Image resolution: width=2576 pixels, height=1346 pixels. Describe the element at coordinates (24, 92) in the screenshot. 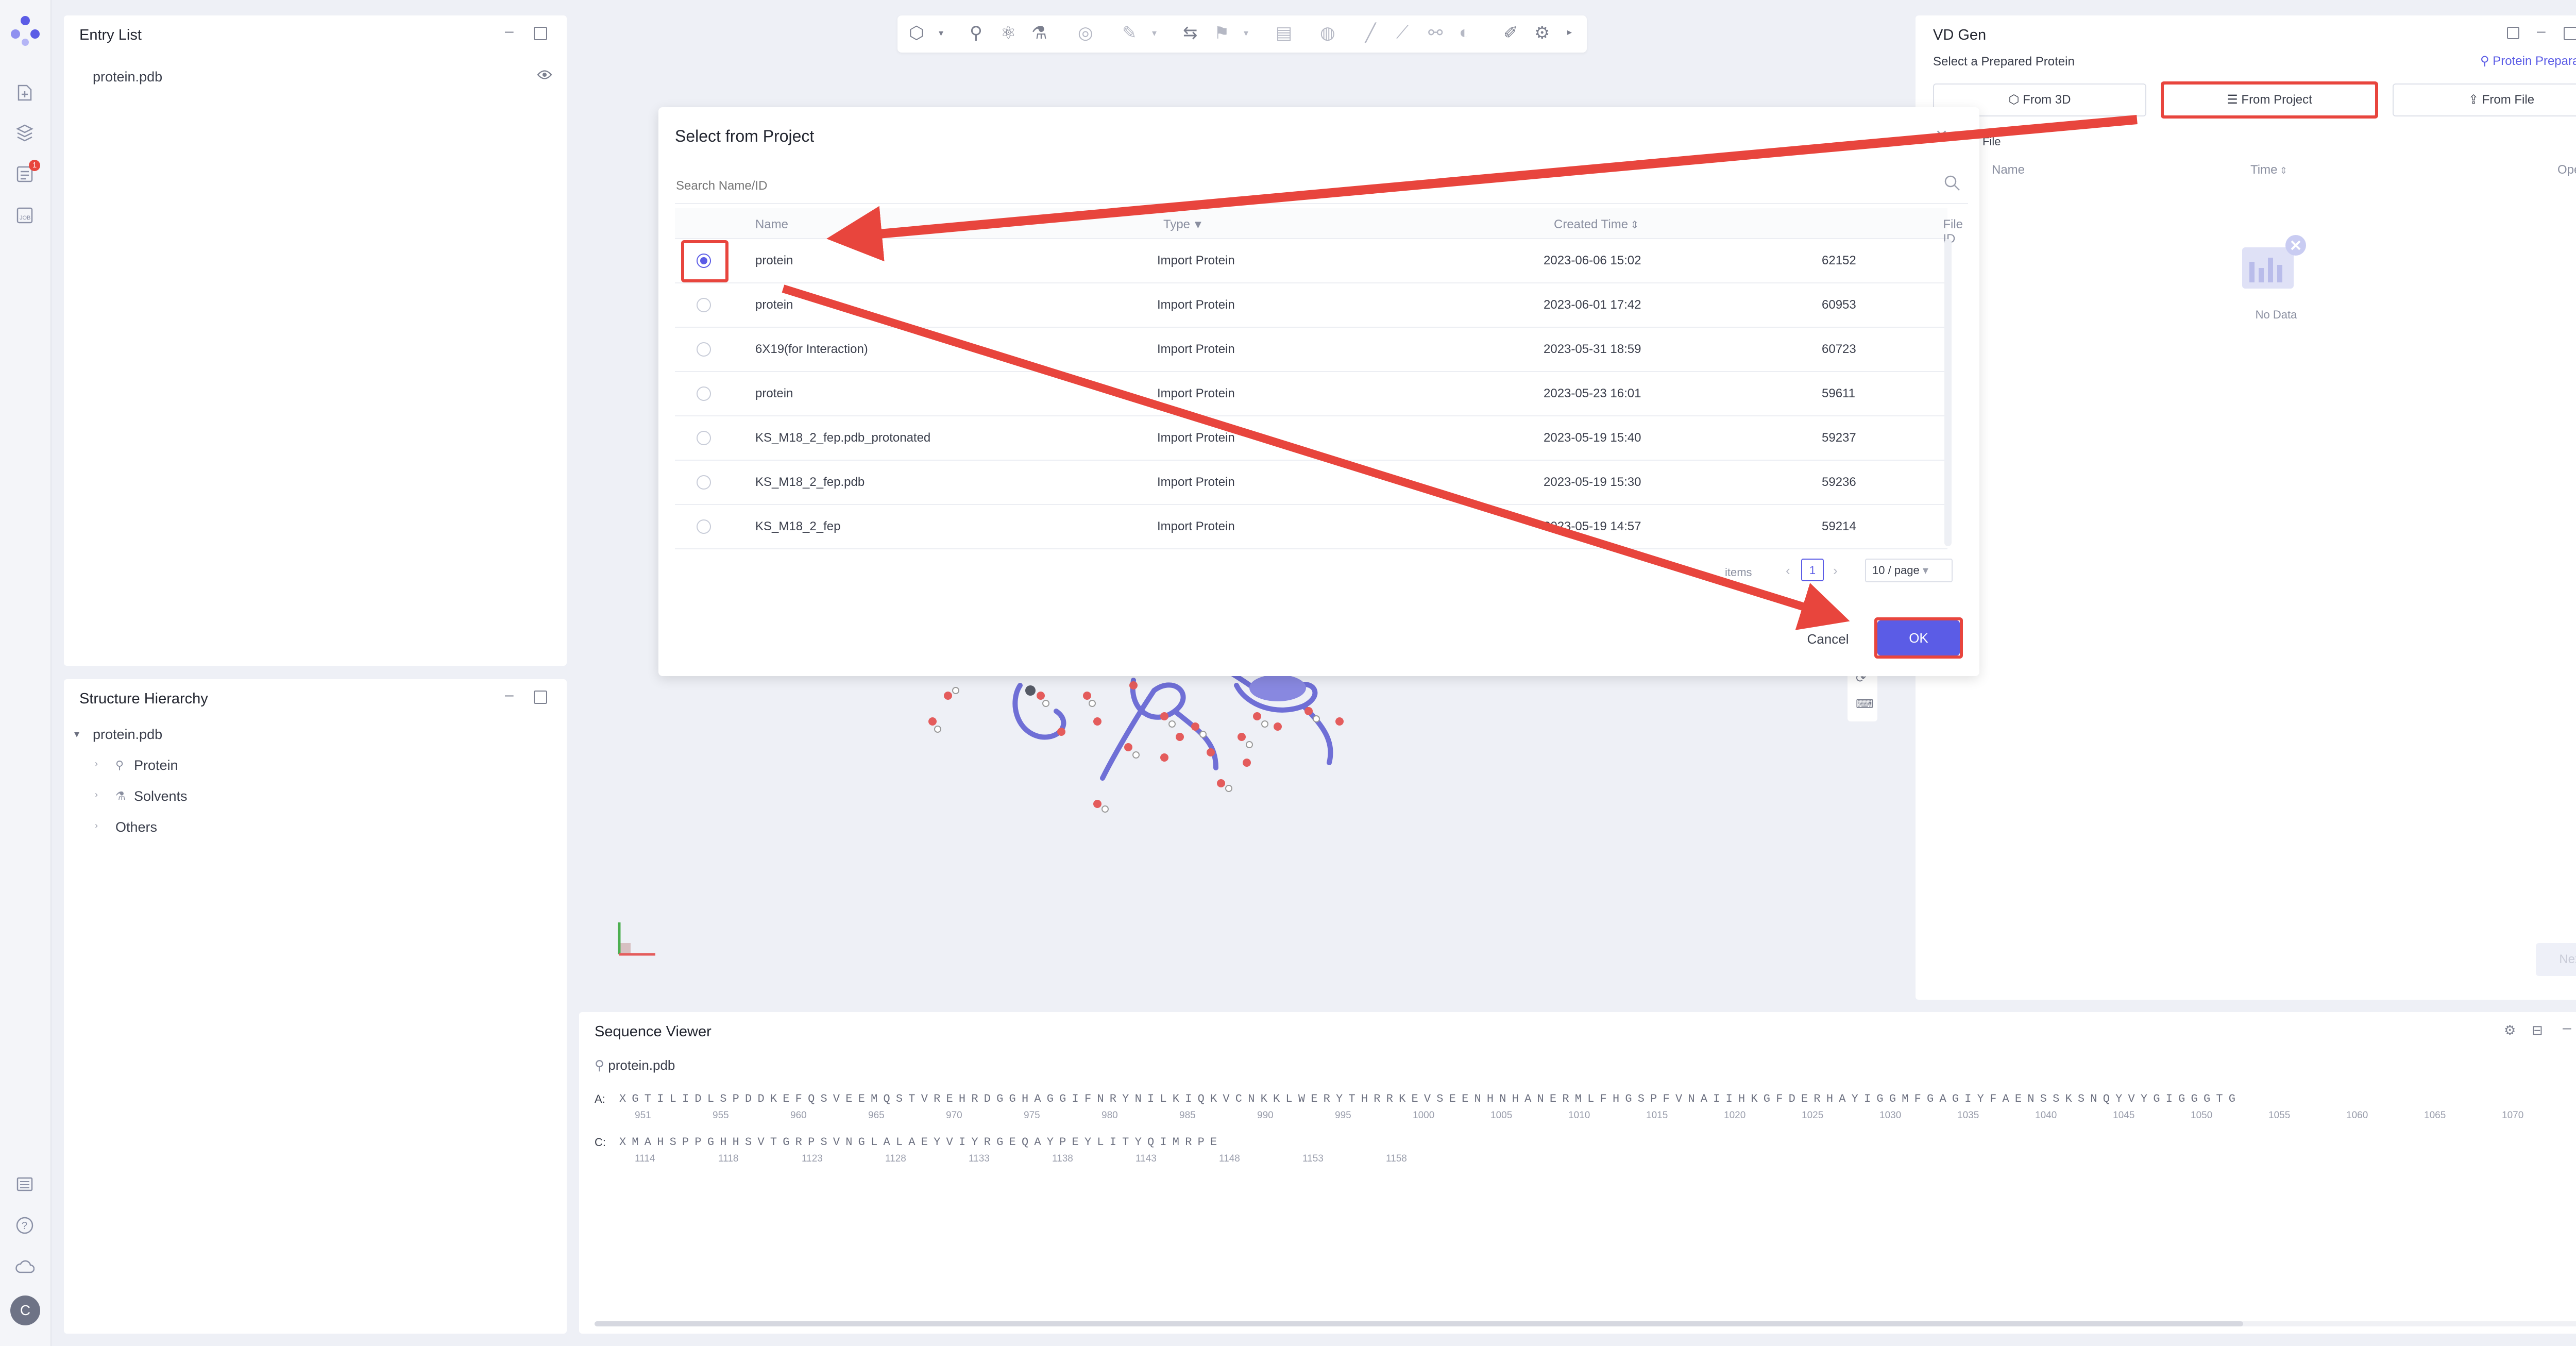

I see `new-file-icon` at that location.